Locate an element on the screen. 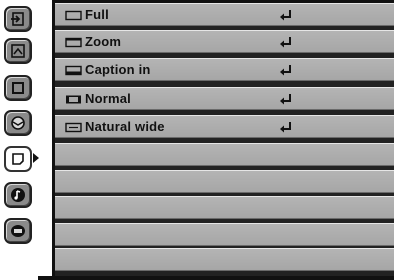 The height and width of the screenshot is (280, 394). menu-tab-rail is located at coordinates (19, 140).